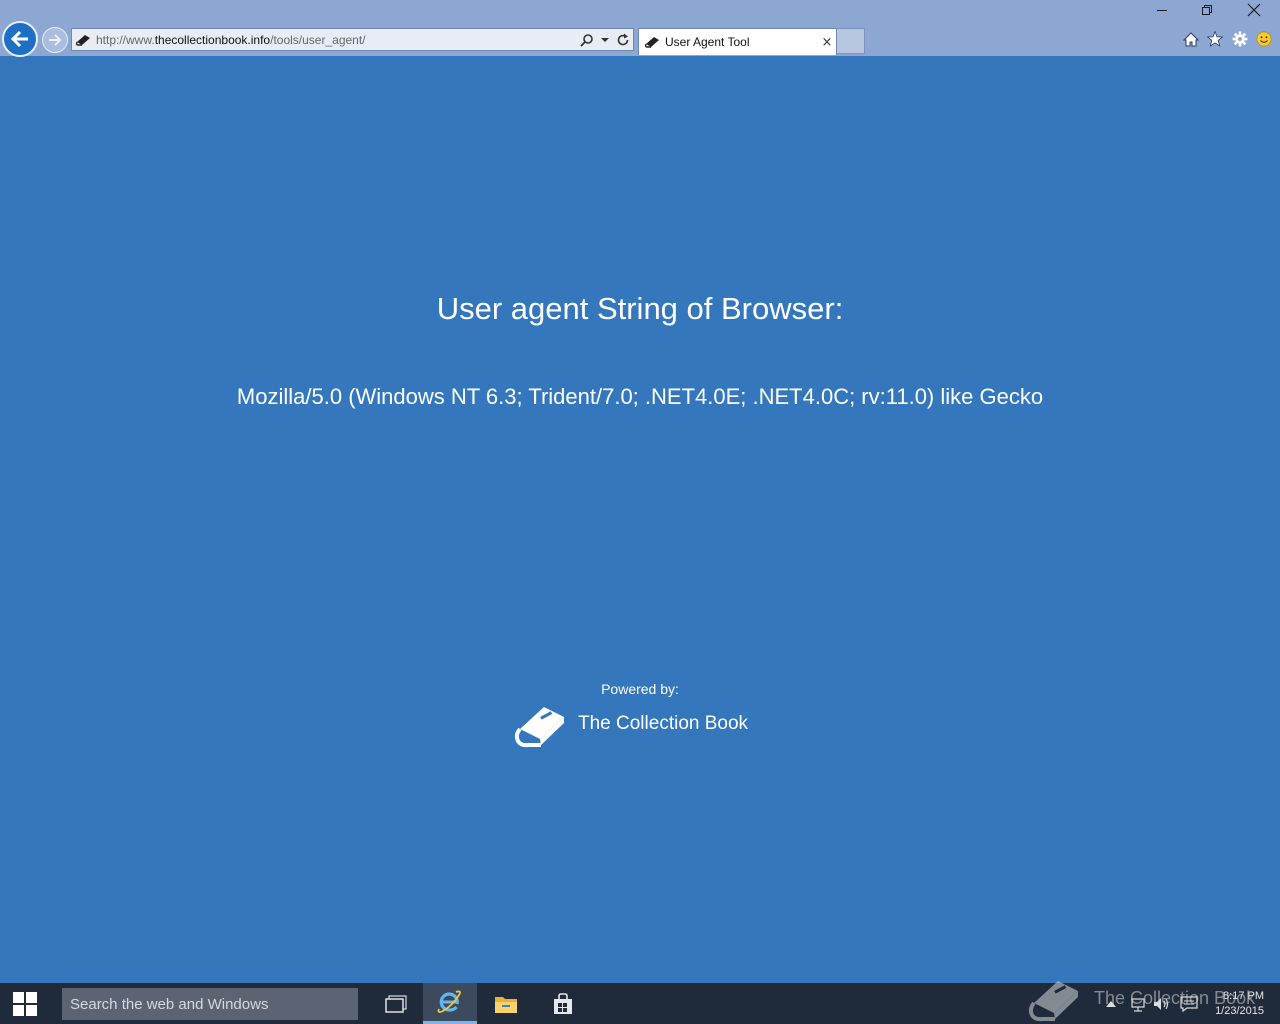 This screenshot has width=1280, height=1024. I want to click on settings-gear-icon, so click(1240, 39).